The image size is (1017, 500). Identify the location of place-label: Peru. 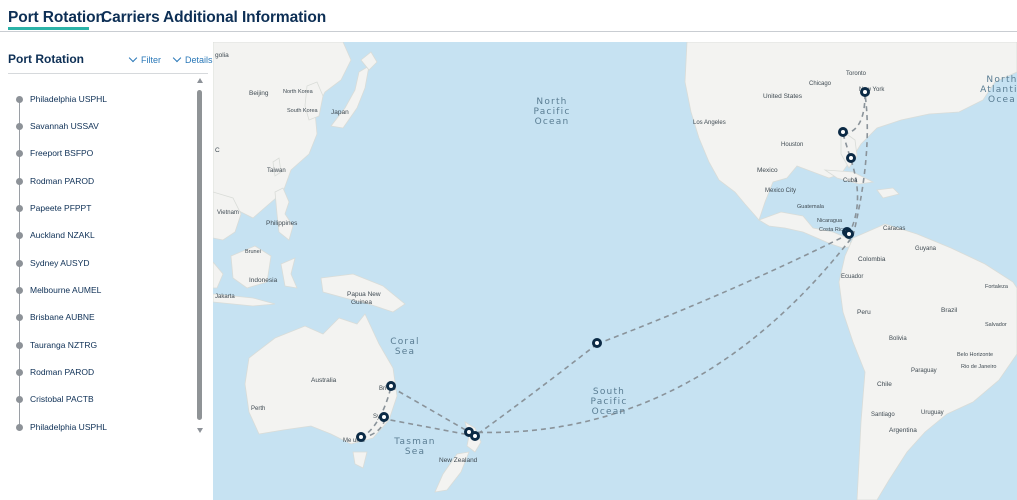
(864, 312).